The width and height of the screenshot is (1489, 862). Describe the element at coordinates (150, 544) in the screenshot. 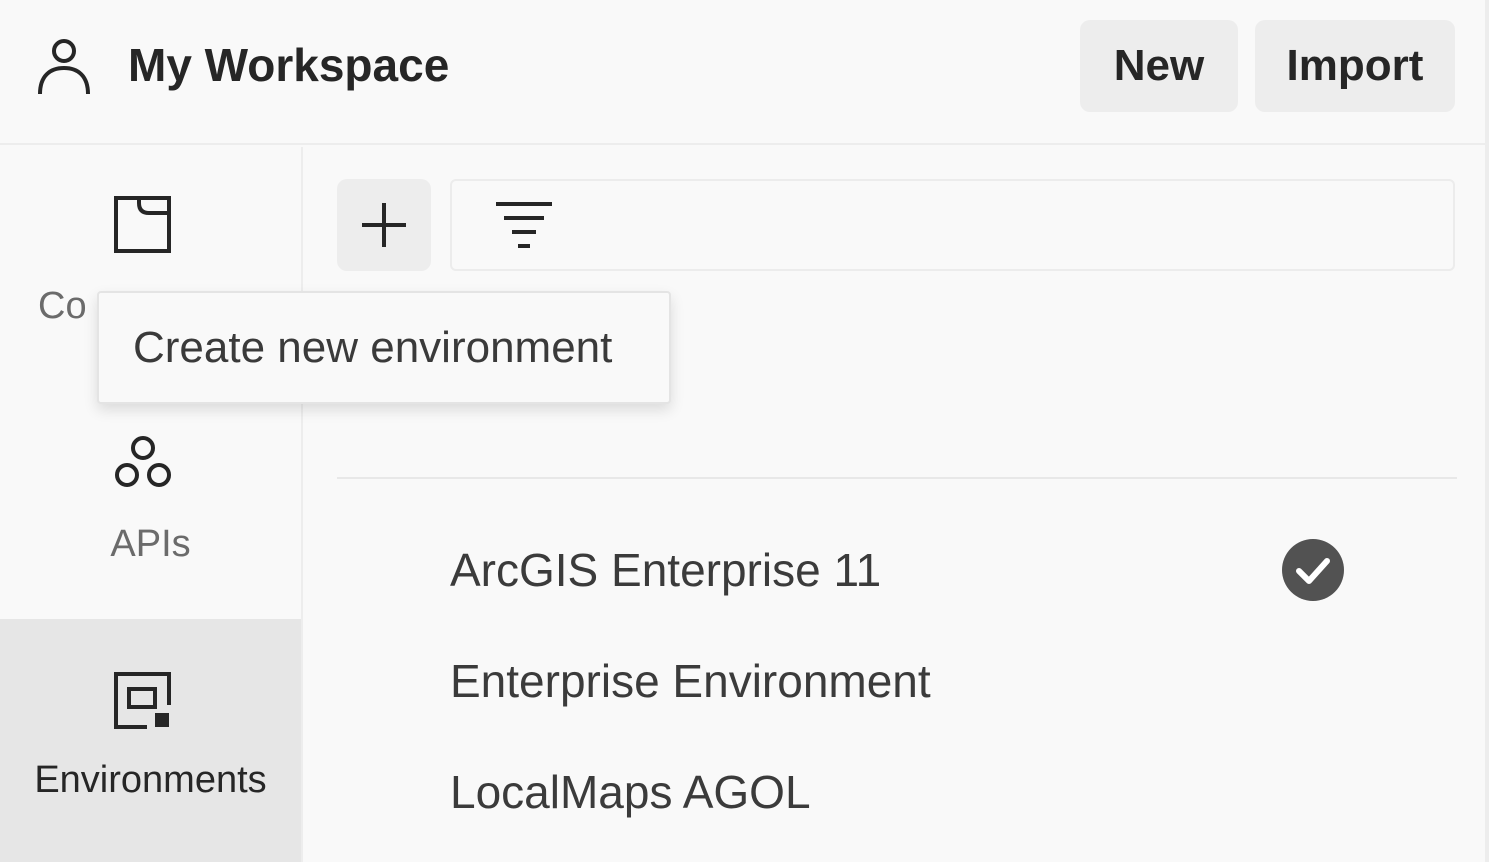

I see `sidebar-item-label: APIs` at that location.